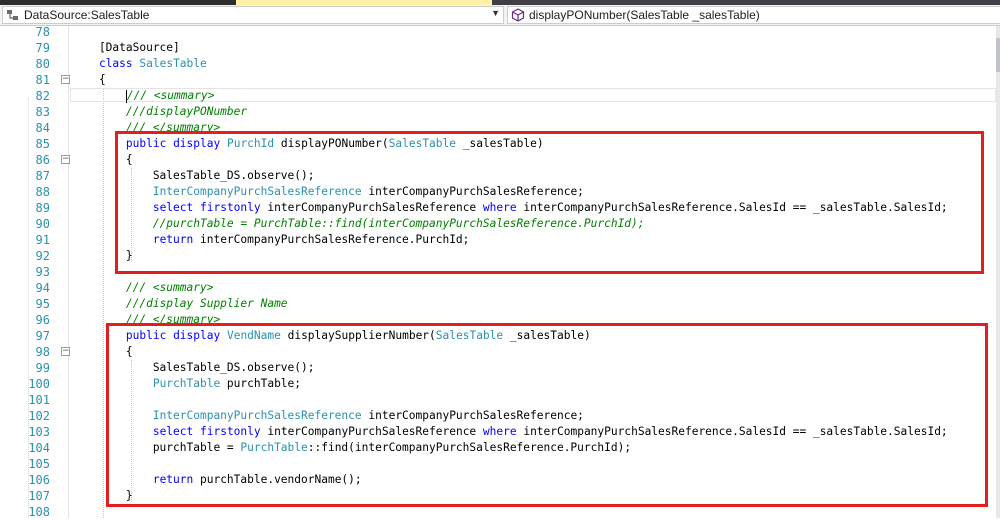  Describe the element at coordinates (42, 240) in the screenshot. I see `line-number: 91` at that location.